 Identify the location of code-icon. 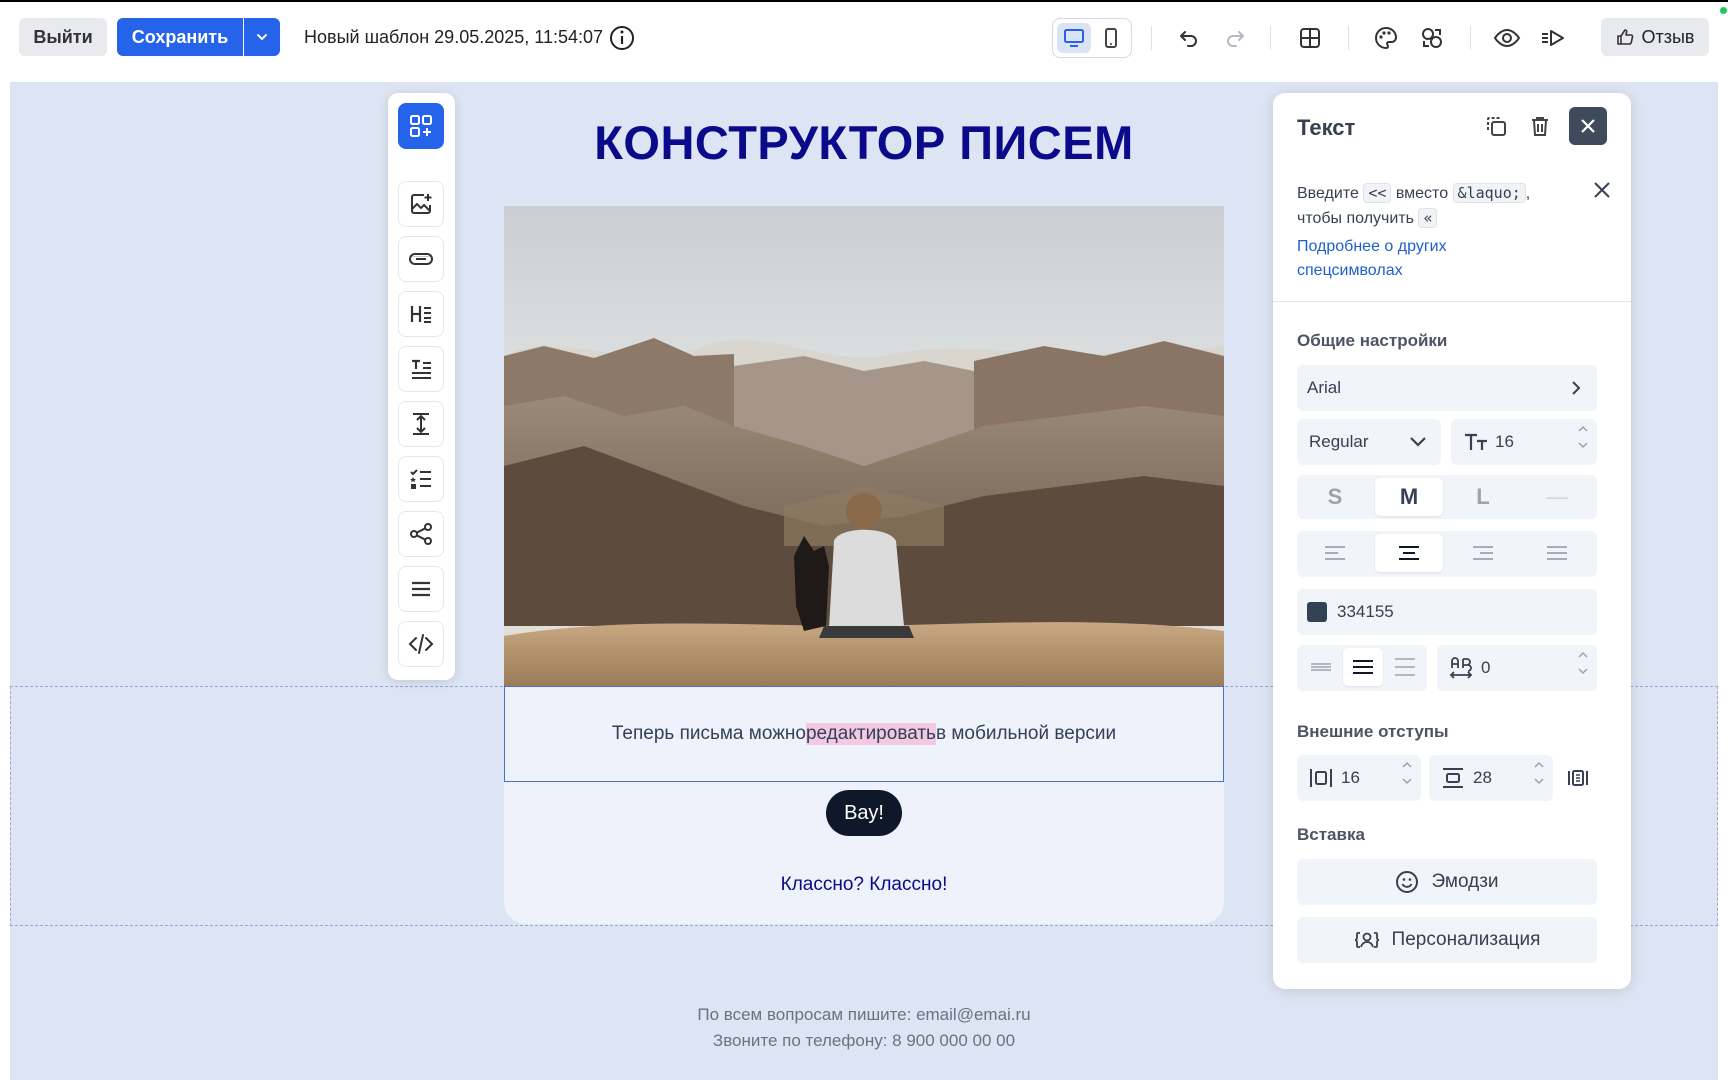
(421, 644).